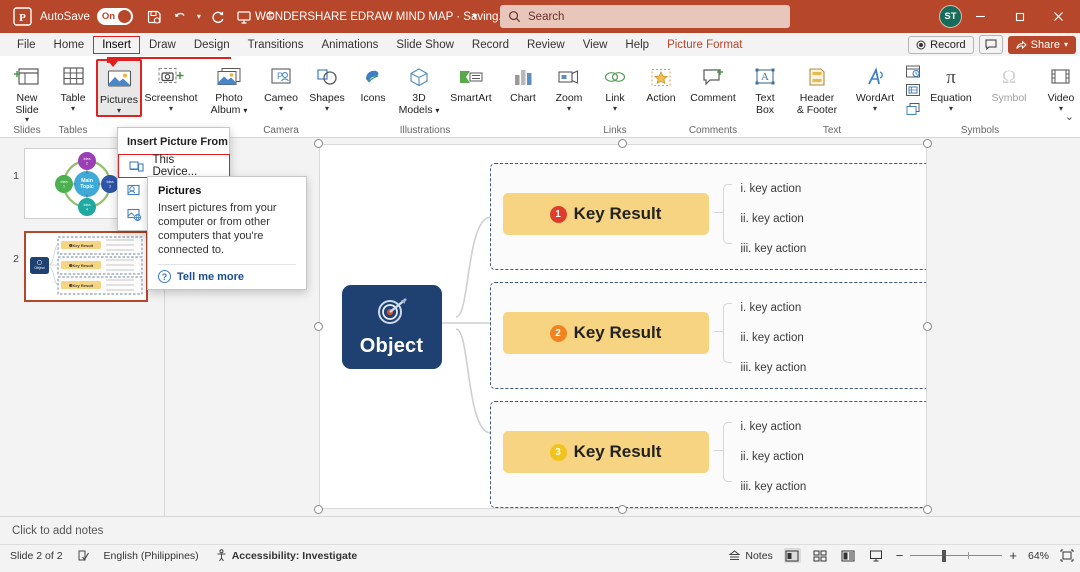 Image resolution: width=1080 pixels, height=572 pixels. What do you see at coordinates (490, 45) in the screenshot?
I see `tab-record: Record` at bounding box center [490, 45].